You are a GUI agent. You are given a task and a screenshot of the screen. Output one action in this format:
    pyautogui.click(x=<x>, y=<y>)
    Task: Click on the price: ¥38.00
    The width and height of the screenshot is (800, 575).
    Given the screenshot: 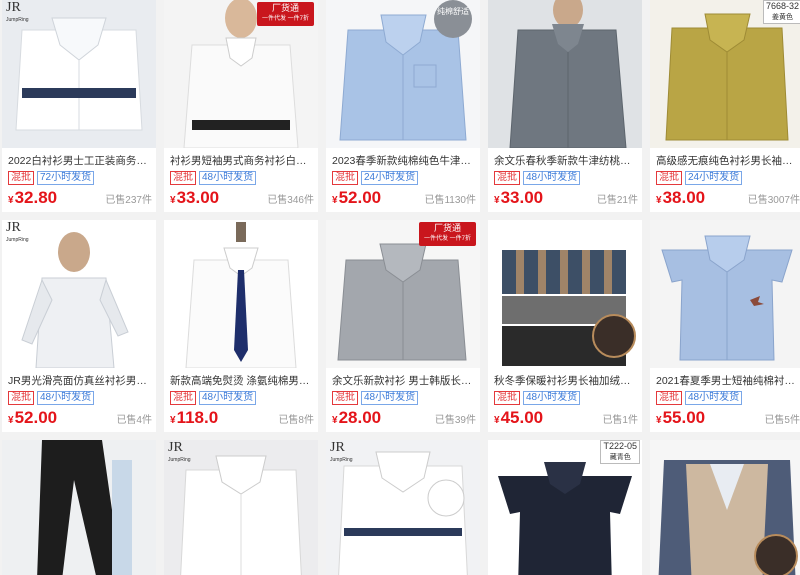 What is the action you would take?
    pyautogui.click(x=681, y=197)
    